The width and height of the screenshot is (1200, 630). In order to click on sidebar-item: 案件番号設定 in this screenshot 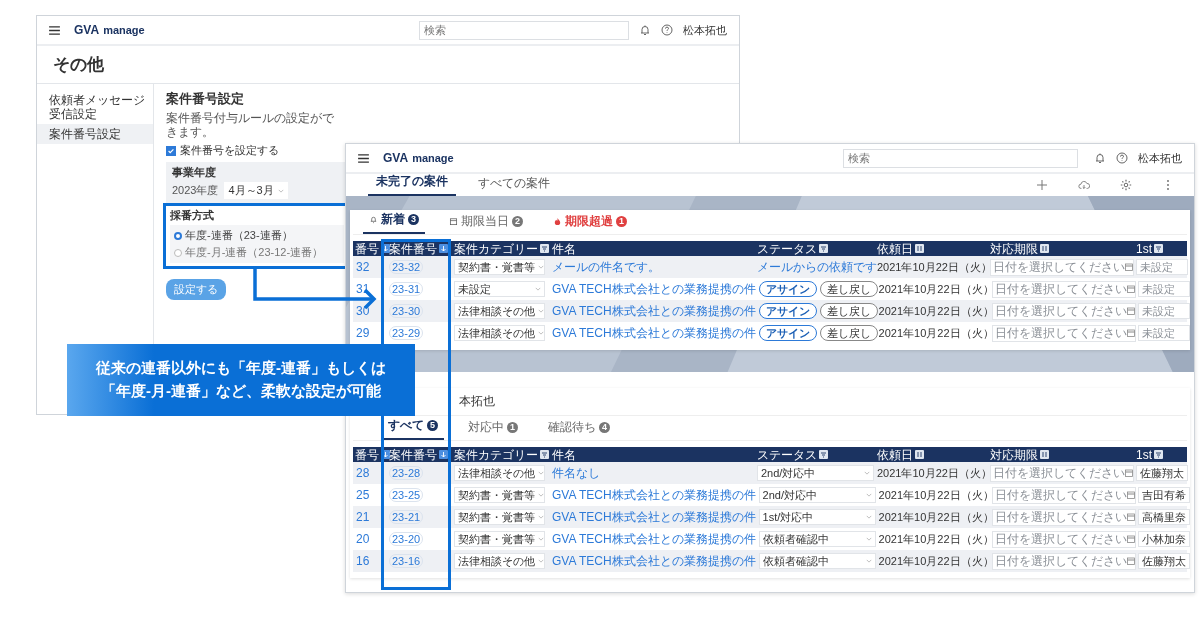, I will do `click(95, 134)`.